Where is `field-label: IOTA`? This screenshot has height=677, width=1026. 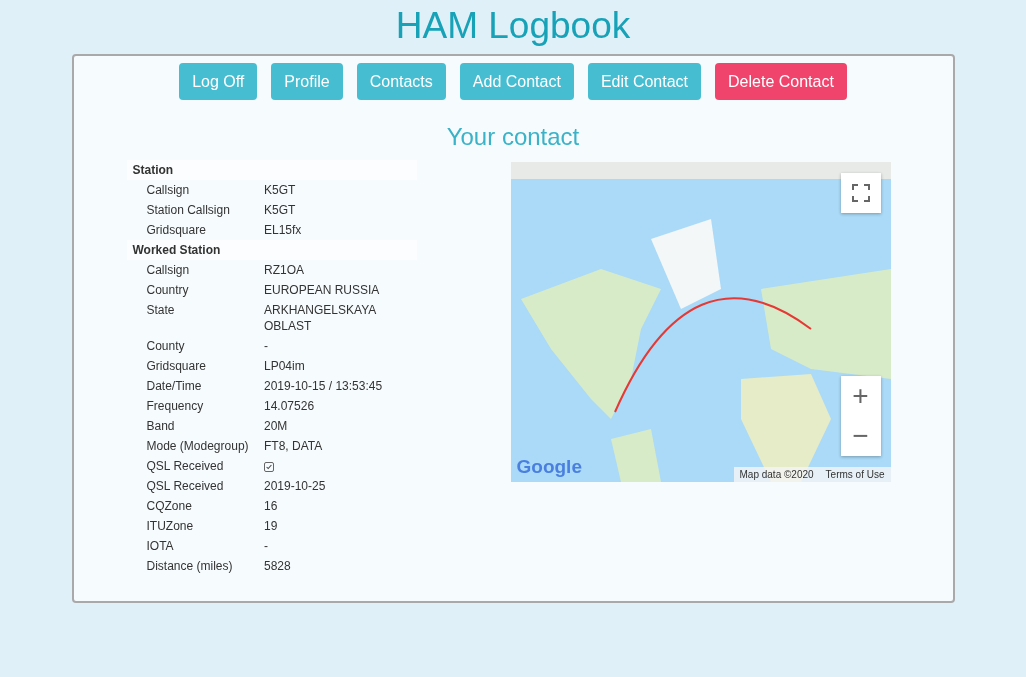 field-label: IOTA is located at coordinates (160, 546).